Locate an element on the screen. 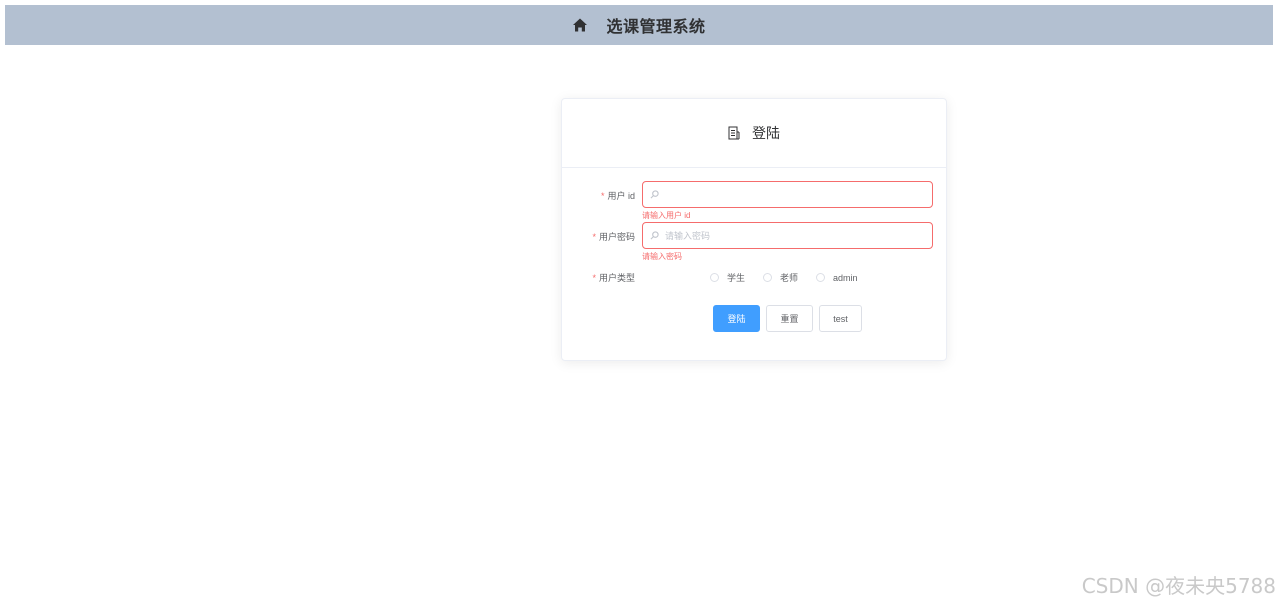 The image size is (1280, 607). radio-teacher: 老师 is located at coordinates (780, 277).